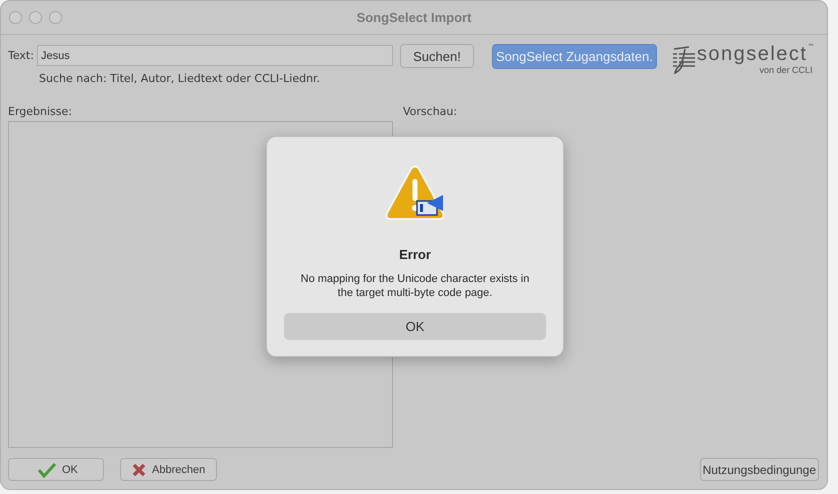 This screenshot has width=838, height=494. What do you see at coordinates (415, 286) in the screenshot?
I see `dialog-message: No mapping for the Unicode character exists in the target multi-byte code page.` at bounding box center [415, 286].